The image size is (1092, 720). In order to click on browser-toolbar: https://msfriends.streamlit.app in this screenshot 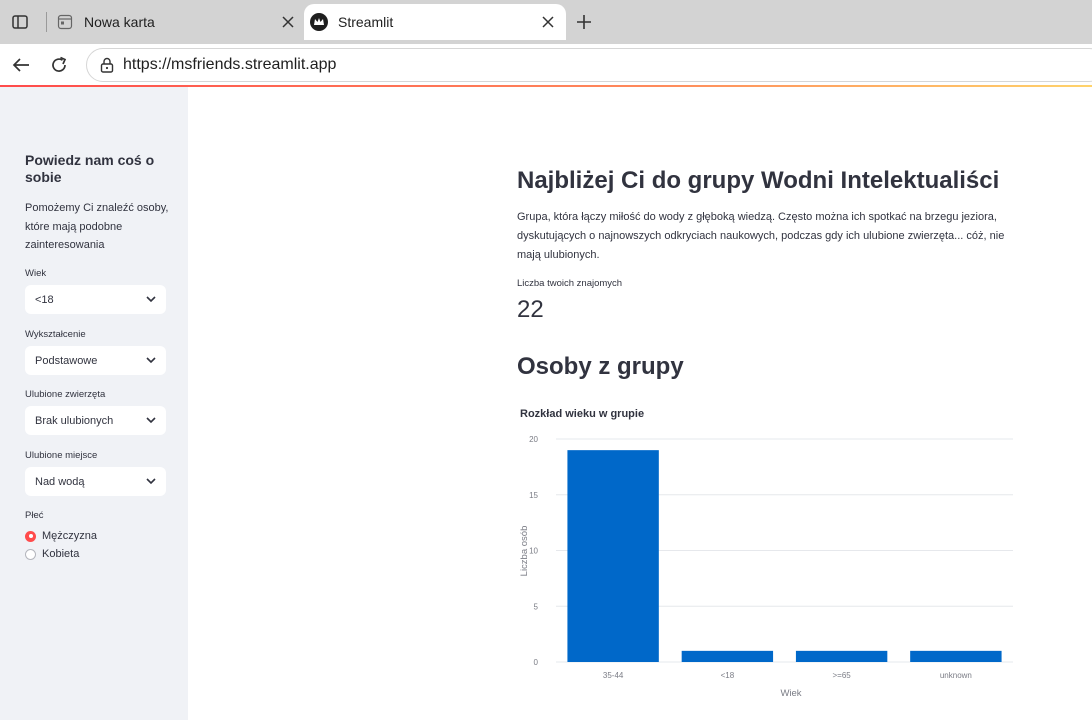, I will do `click(546, 65)`.